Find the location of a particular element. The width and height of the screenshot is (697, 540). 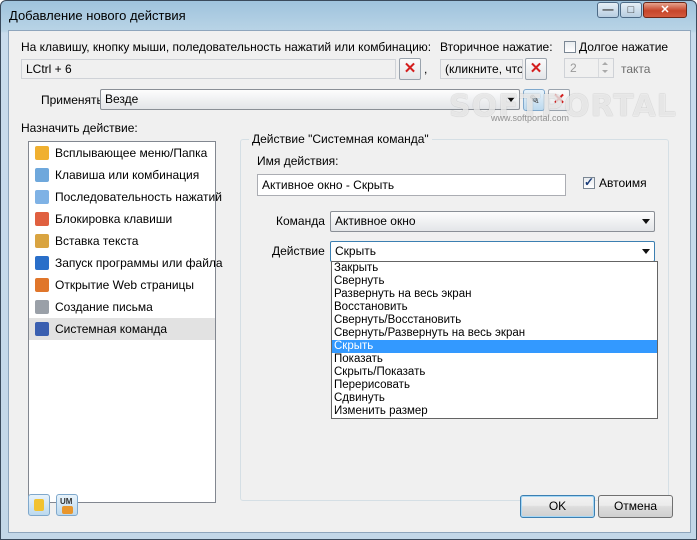

close-icon: ✕ is located at coordinates (665, 10).